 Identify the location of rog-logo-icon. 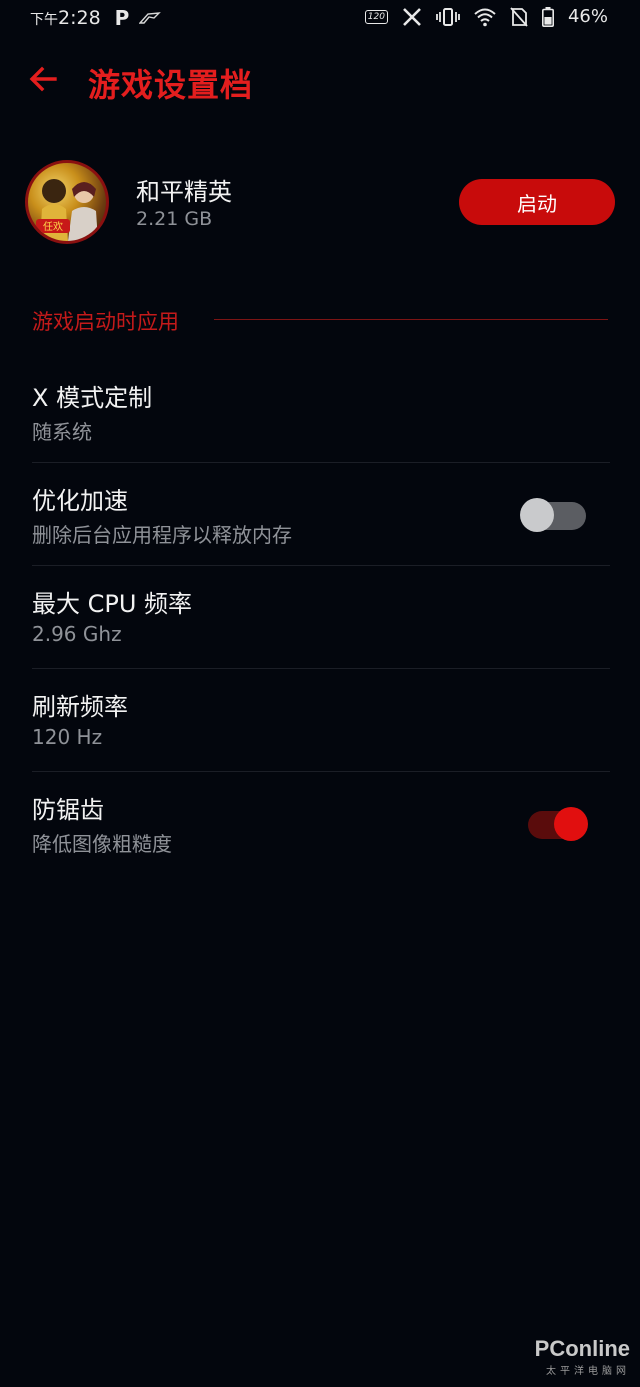
(150, 18).